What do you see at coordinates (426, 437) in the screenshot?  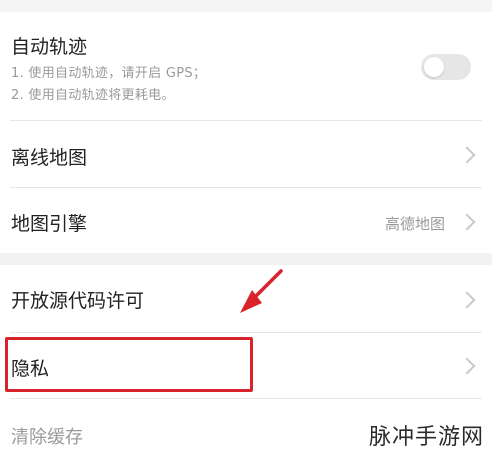 I see `watermark: 脉冲手游网` at bounding box center [426, 437].